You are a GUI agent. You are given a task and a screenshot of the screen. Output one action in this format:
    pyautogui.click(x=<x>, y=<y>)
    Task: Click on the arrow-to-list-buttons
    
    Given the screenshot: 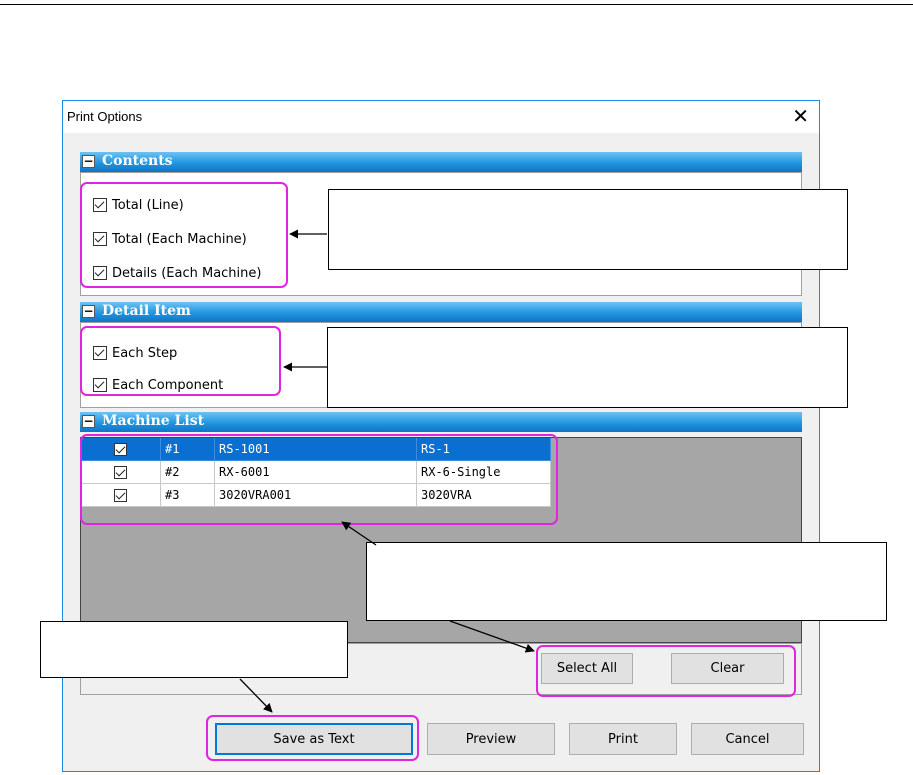 What is the action you would take?
    pyautogui.click(x=492, y=636)
    